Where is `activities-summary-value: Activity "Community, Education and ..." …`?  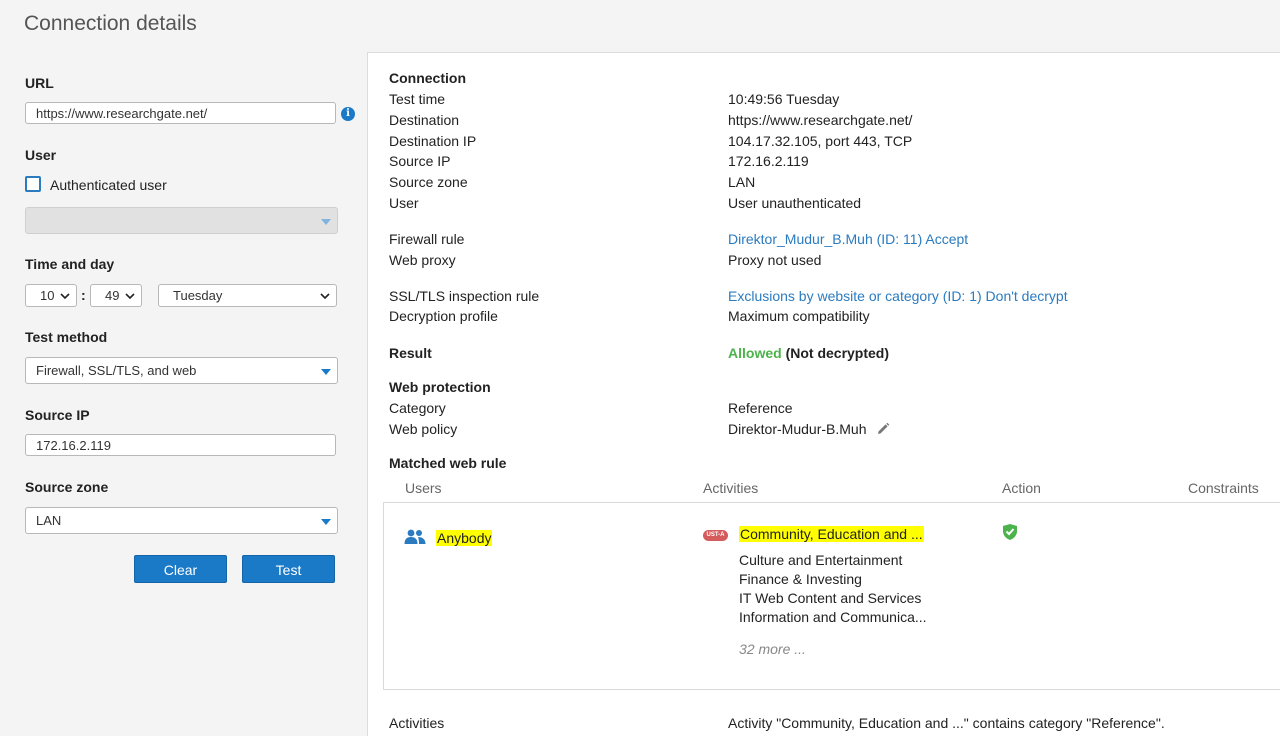 activities-summary-value: Activity "Community, Education and ..." … is located at coordinates (946, 723).